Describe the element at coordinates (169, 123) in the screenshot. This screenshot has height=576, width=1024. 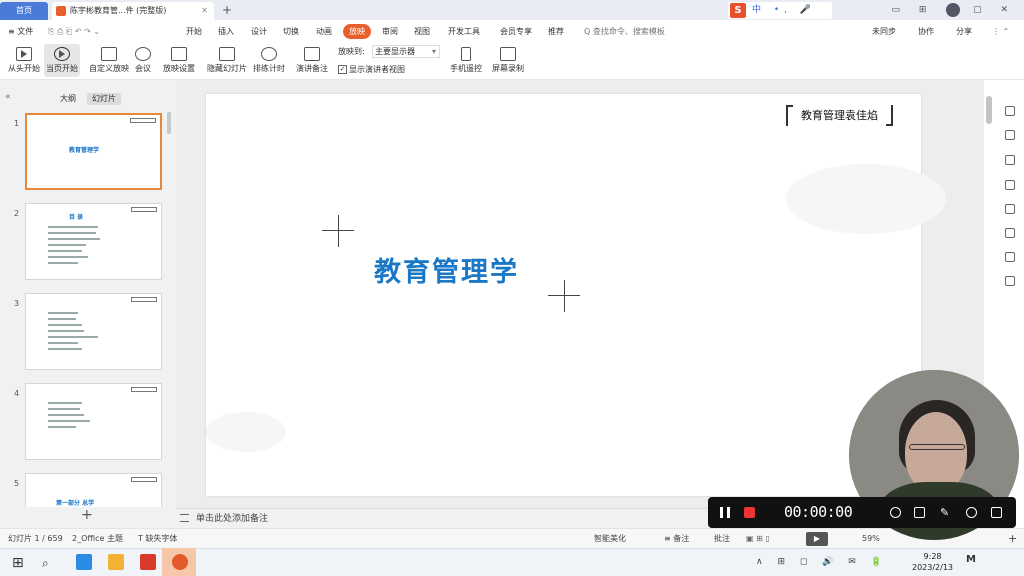
I see `slide-panel-scrollbar` at that location.